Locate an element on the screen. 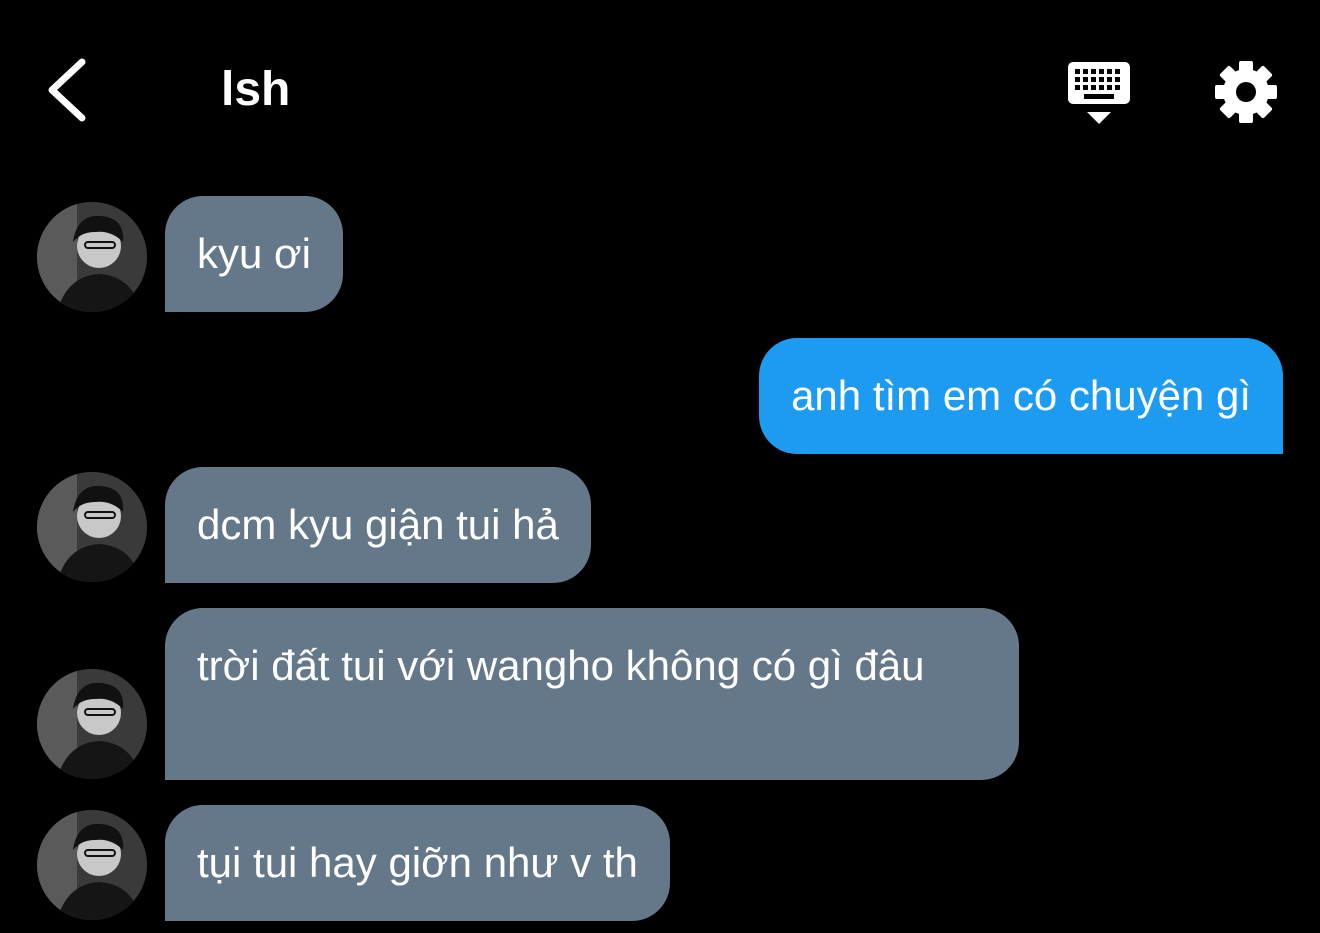 Image resolution: width=1320 pixels, height=933 pixels. message-bubble-incoming: kyu ơi is located at coordinates (254, 254).